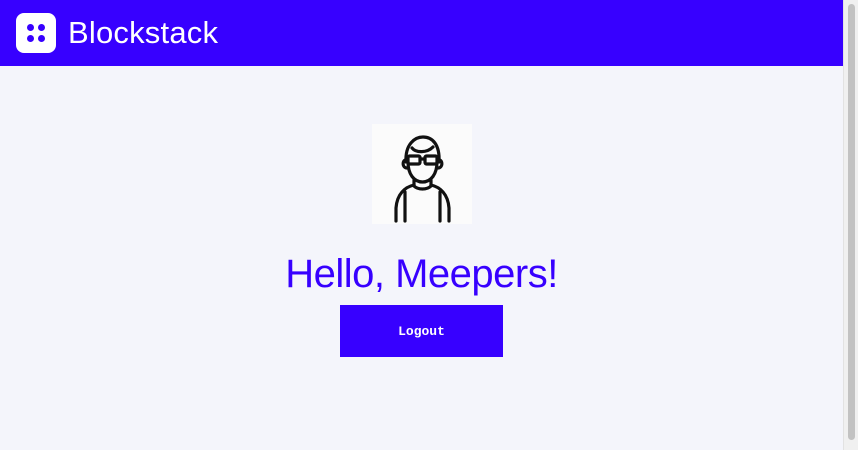 The width and height of the screenshot is (858, 450). What do you see at coordinates (421, 331) in the screenshot?
I see `logout-button: Logout` at bounding box center [421, 331].